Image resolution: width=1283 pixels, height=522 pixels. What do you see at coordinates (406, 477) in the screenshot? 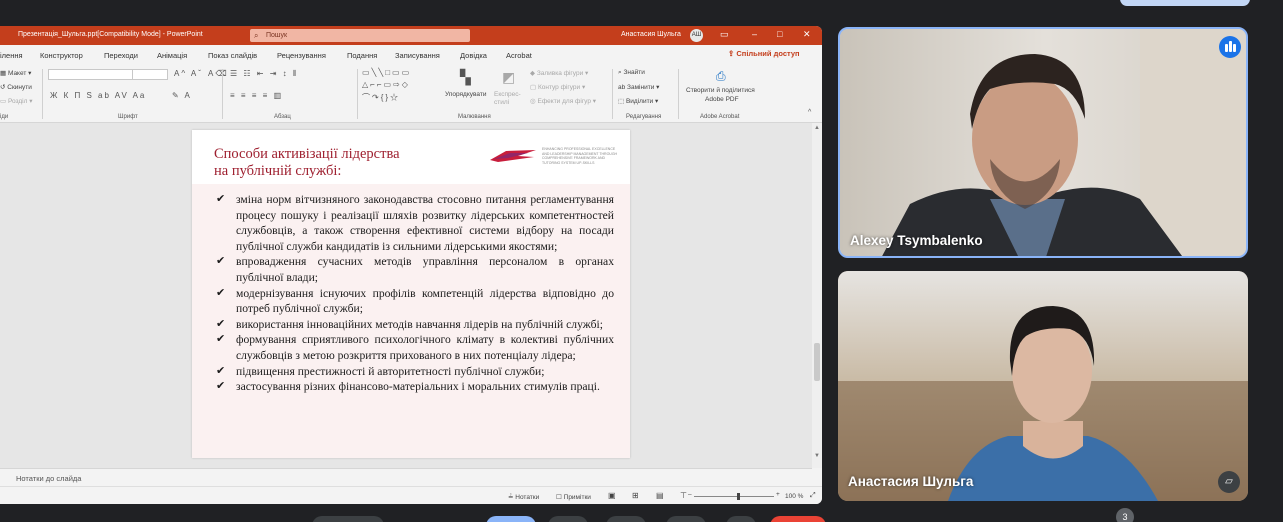
I see `notes-pane: Нотатки до слайда` at bounding box center [406, 477].